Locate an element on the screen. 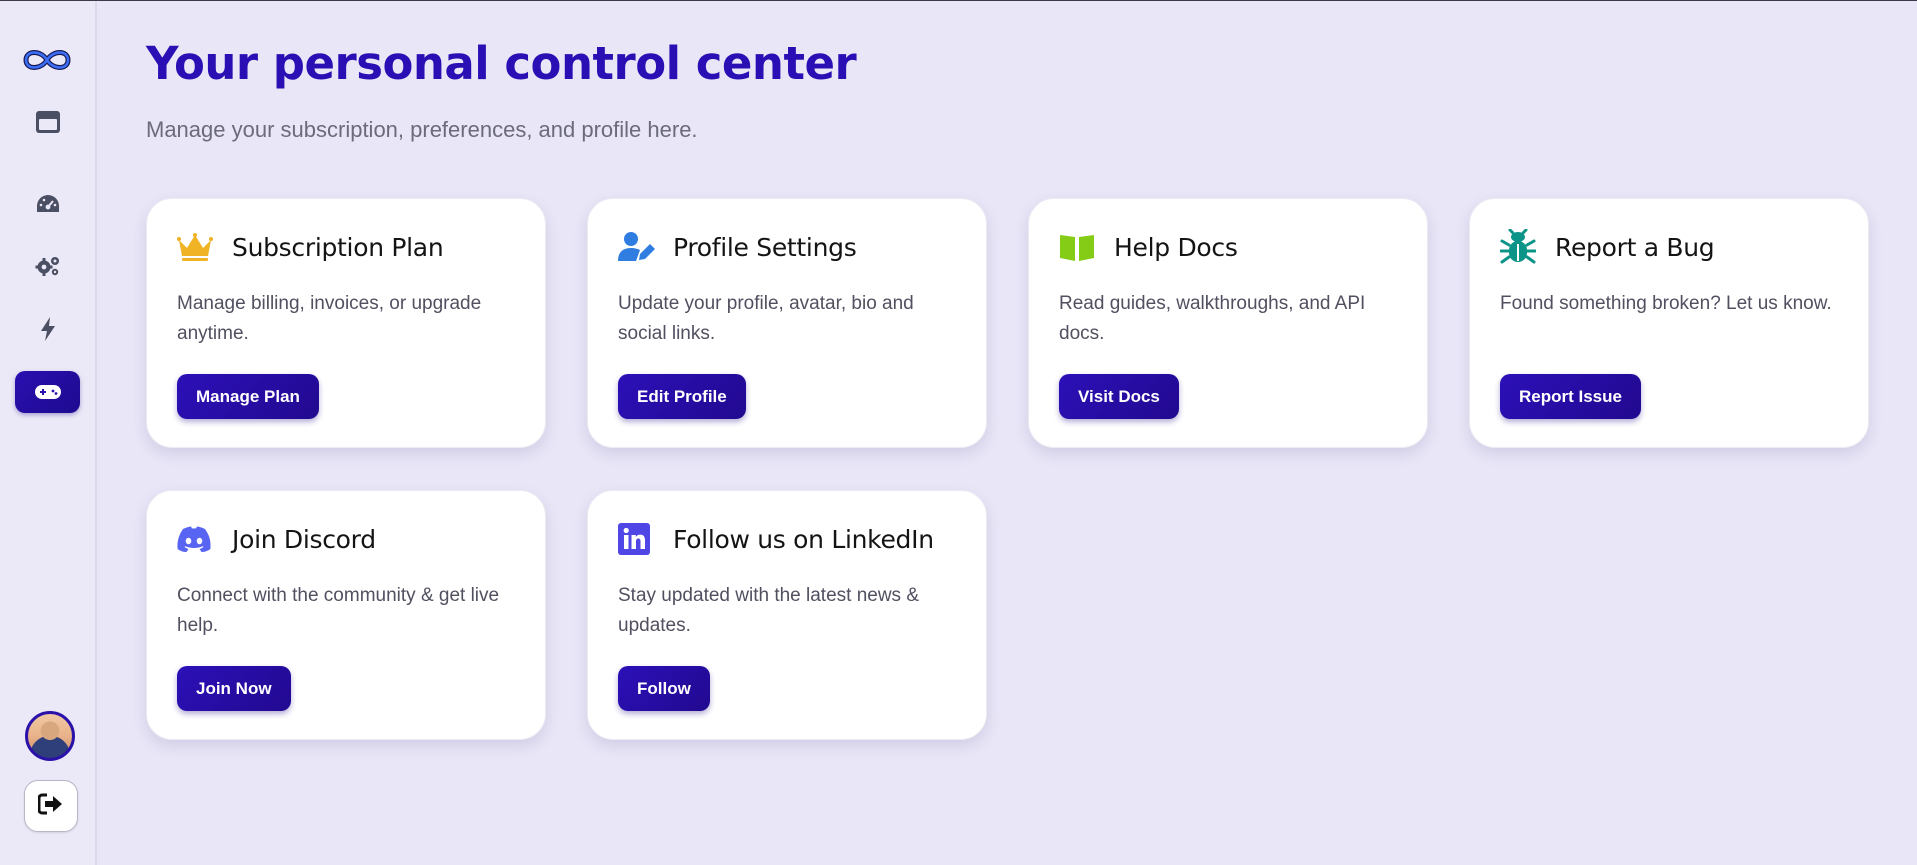  sidebar-item-window is located at coordinates (47, 122).